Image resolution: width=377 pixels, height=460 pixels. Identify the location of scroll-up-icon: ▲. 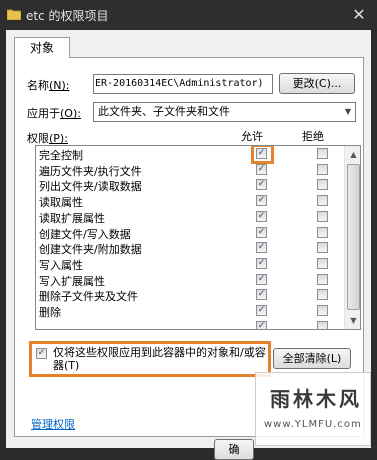
(352, 154).